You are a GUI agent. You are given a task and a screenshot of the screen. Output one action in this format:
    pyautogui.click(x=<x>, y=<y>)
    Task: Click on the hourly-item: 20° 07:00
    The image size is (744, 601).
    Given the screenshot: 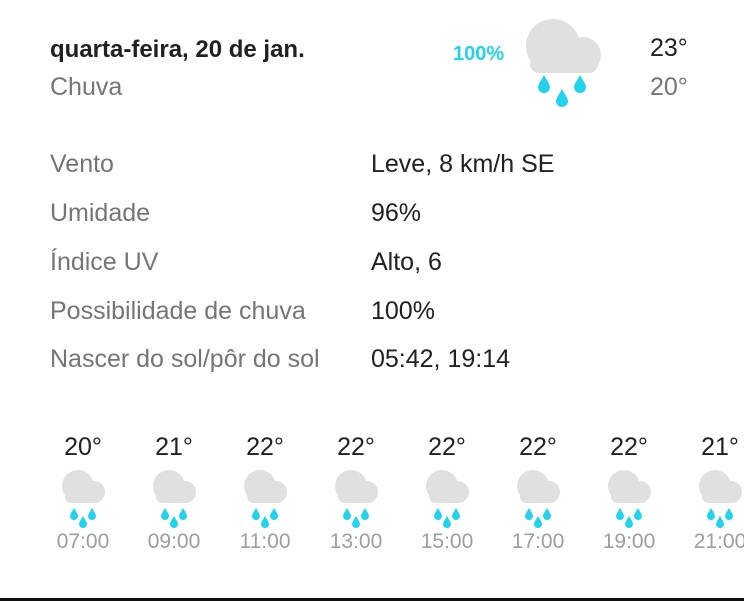 What is the action you would take?
    pyautogui.click(x=83, y=492)
    